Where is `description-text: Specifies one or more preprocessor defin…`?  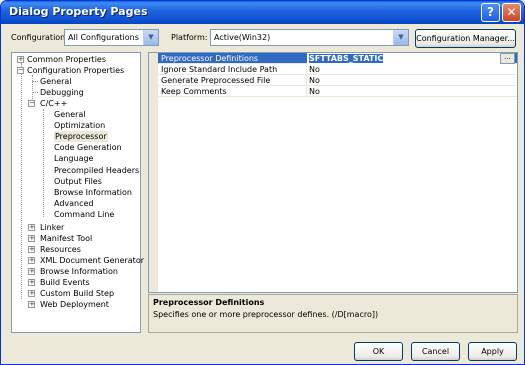
description-text: Specifies one or more preprocessor defin… is located at coordinates (266, 314).